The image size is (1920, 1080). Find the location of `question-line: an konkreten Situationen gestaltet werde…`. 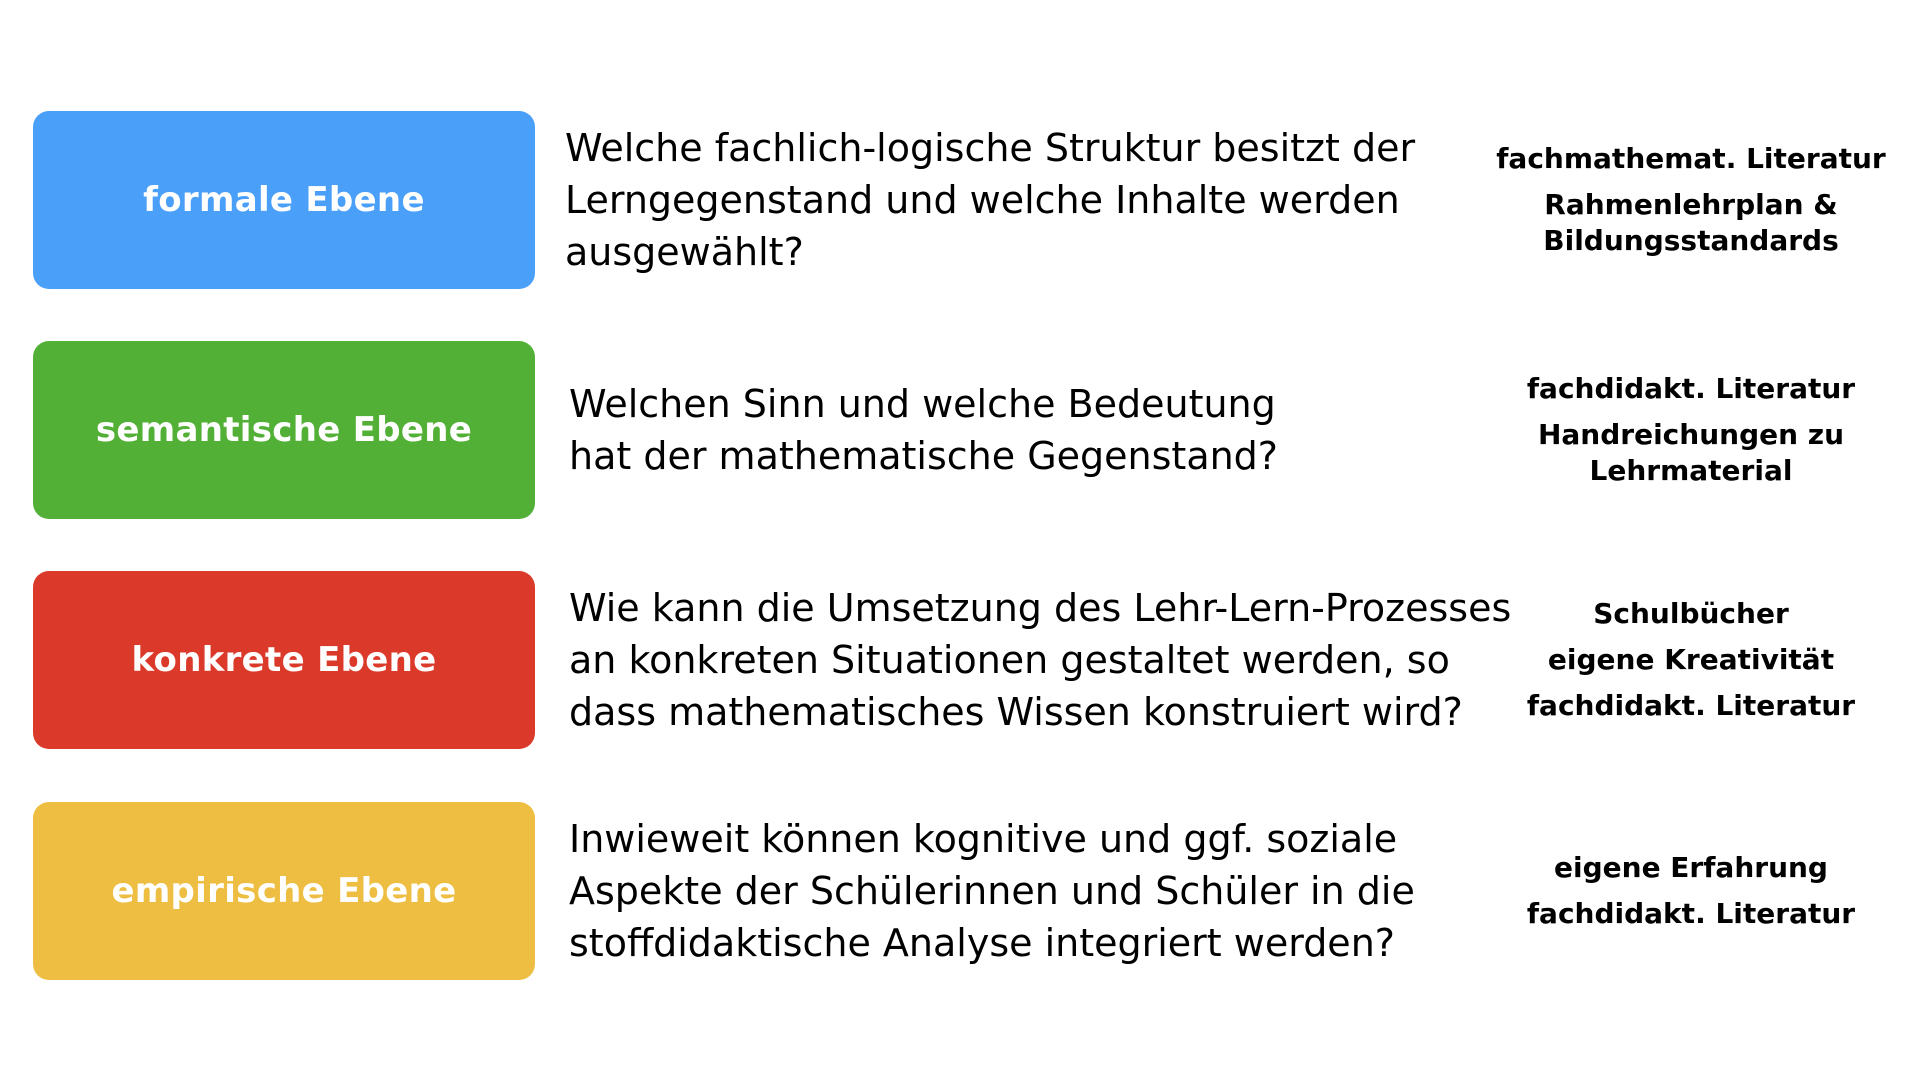

question-line: an konkreten Situationen gestaltet werde… is located at coordinates (1009, 660).